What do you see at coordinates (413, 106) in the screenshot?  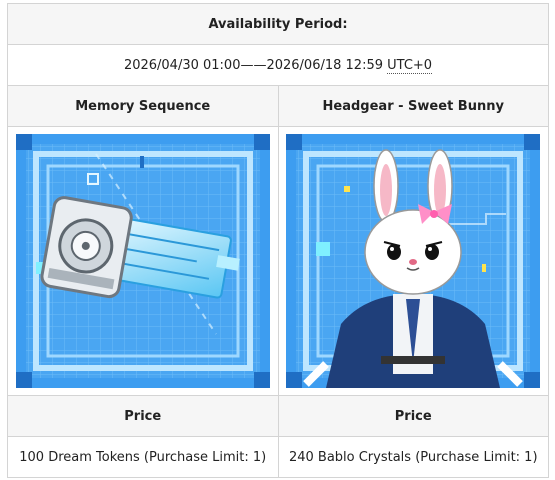 I see `item-name-sweet-bunny: Headgear - Sweet Bunny` at bounding box center [413, 106].